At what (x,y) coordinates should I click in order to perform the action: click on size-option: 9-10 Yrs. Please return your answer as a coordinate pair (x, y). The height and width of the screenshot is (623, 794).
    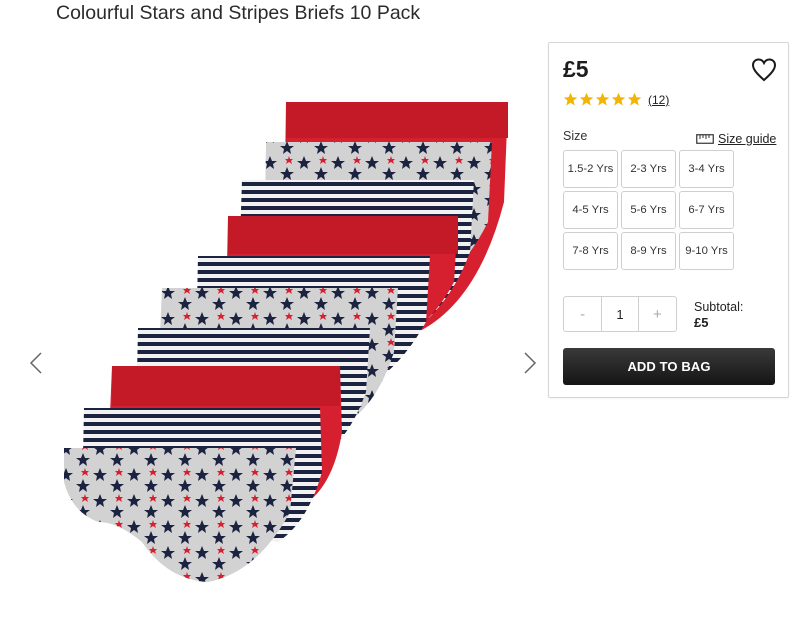
    Looking at the image, I should click on (706, 251).